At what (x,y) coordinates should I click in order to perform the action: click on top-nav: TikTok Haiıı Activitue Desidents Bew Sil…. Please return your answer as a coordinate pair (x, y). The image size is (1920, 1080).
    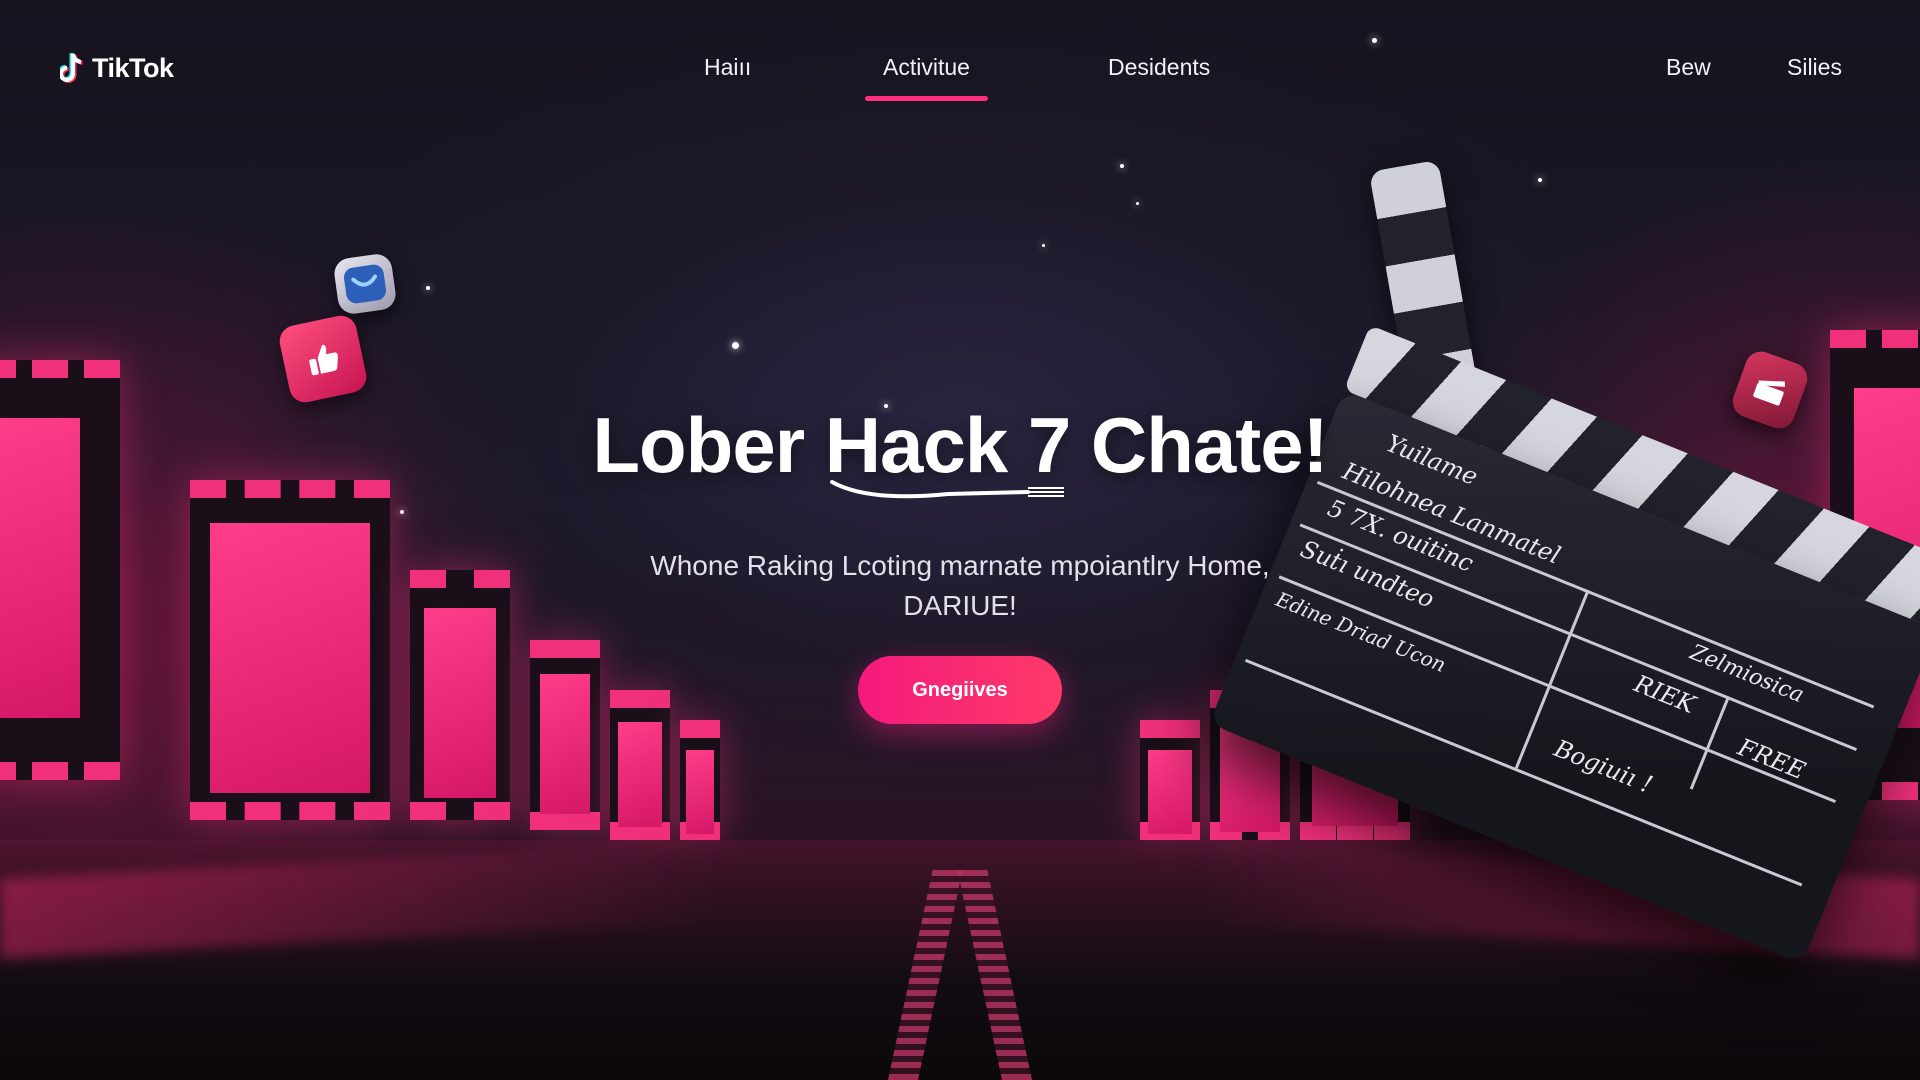
    Looking at the image, I should click on (960, 55).